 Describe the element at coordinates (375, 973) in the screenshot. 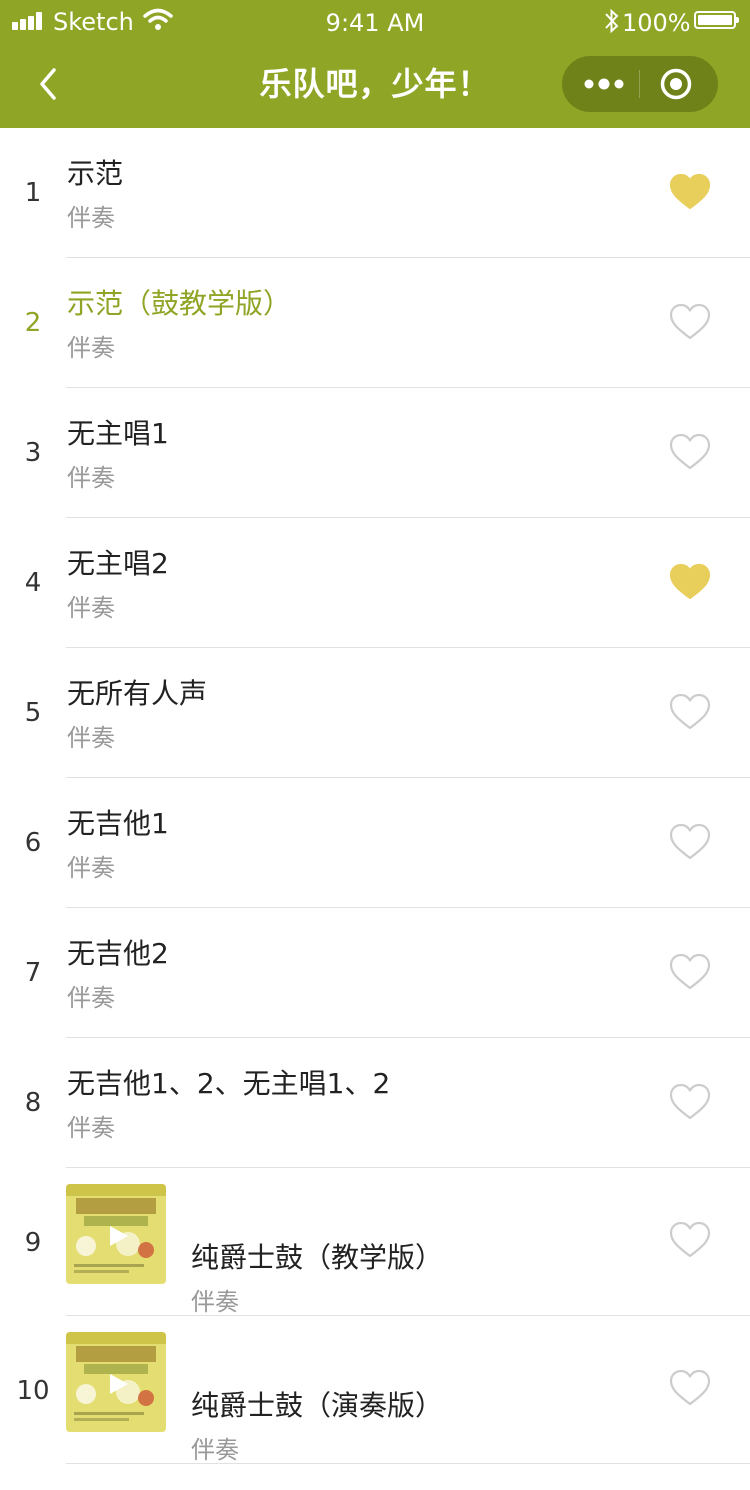

I see `track-row: 7 无吉他2 伴奏` at that location.